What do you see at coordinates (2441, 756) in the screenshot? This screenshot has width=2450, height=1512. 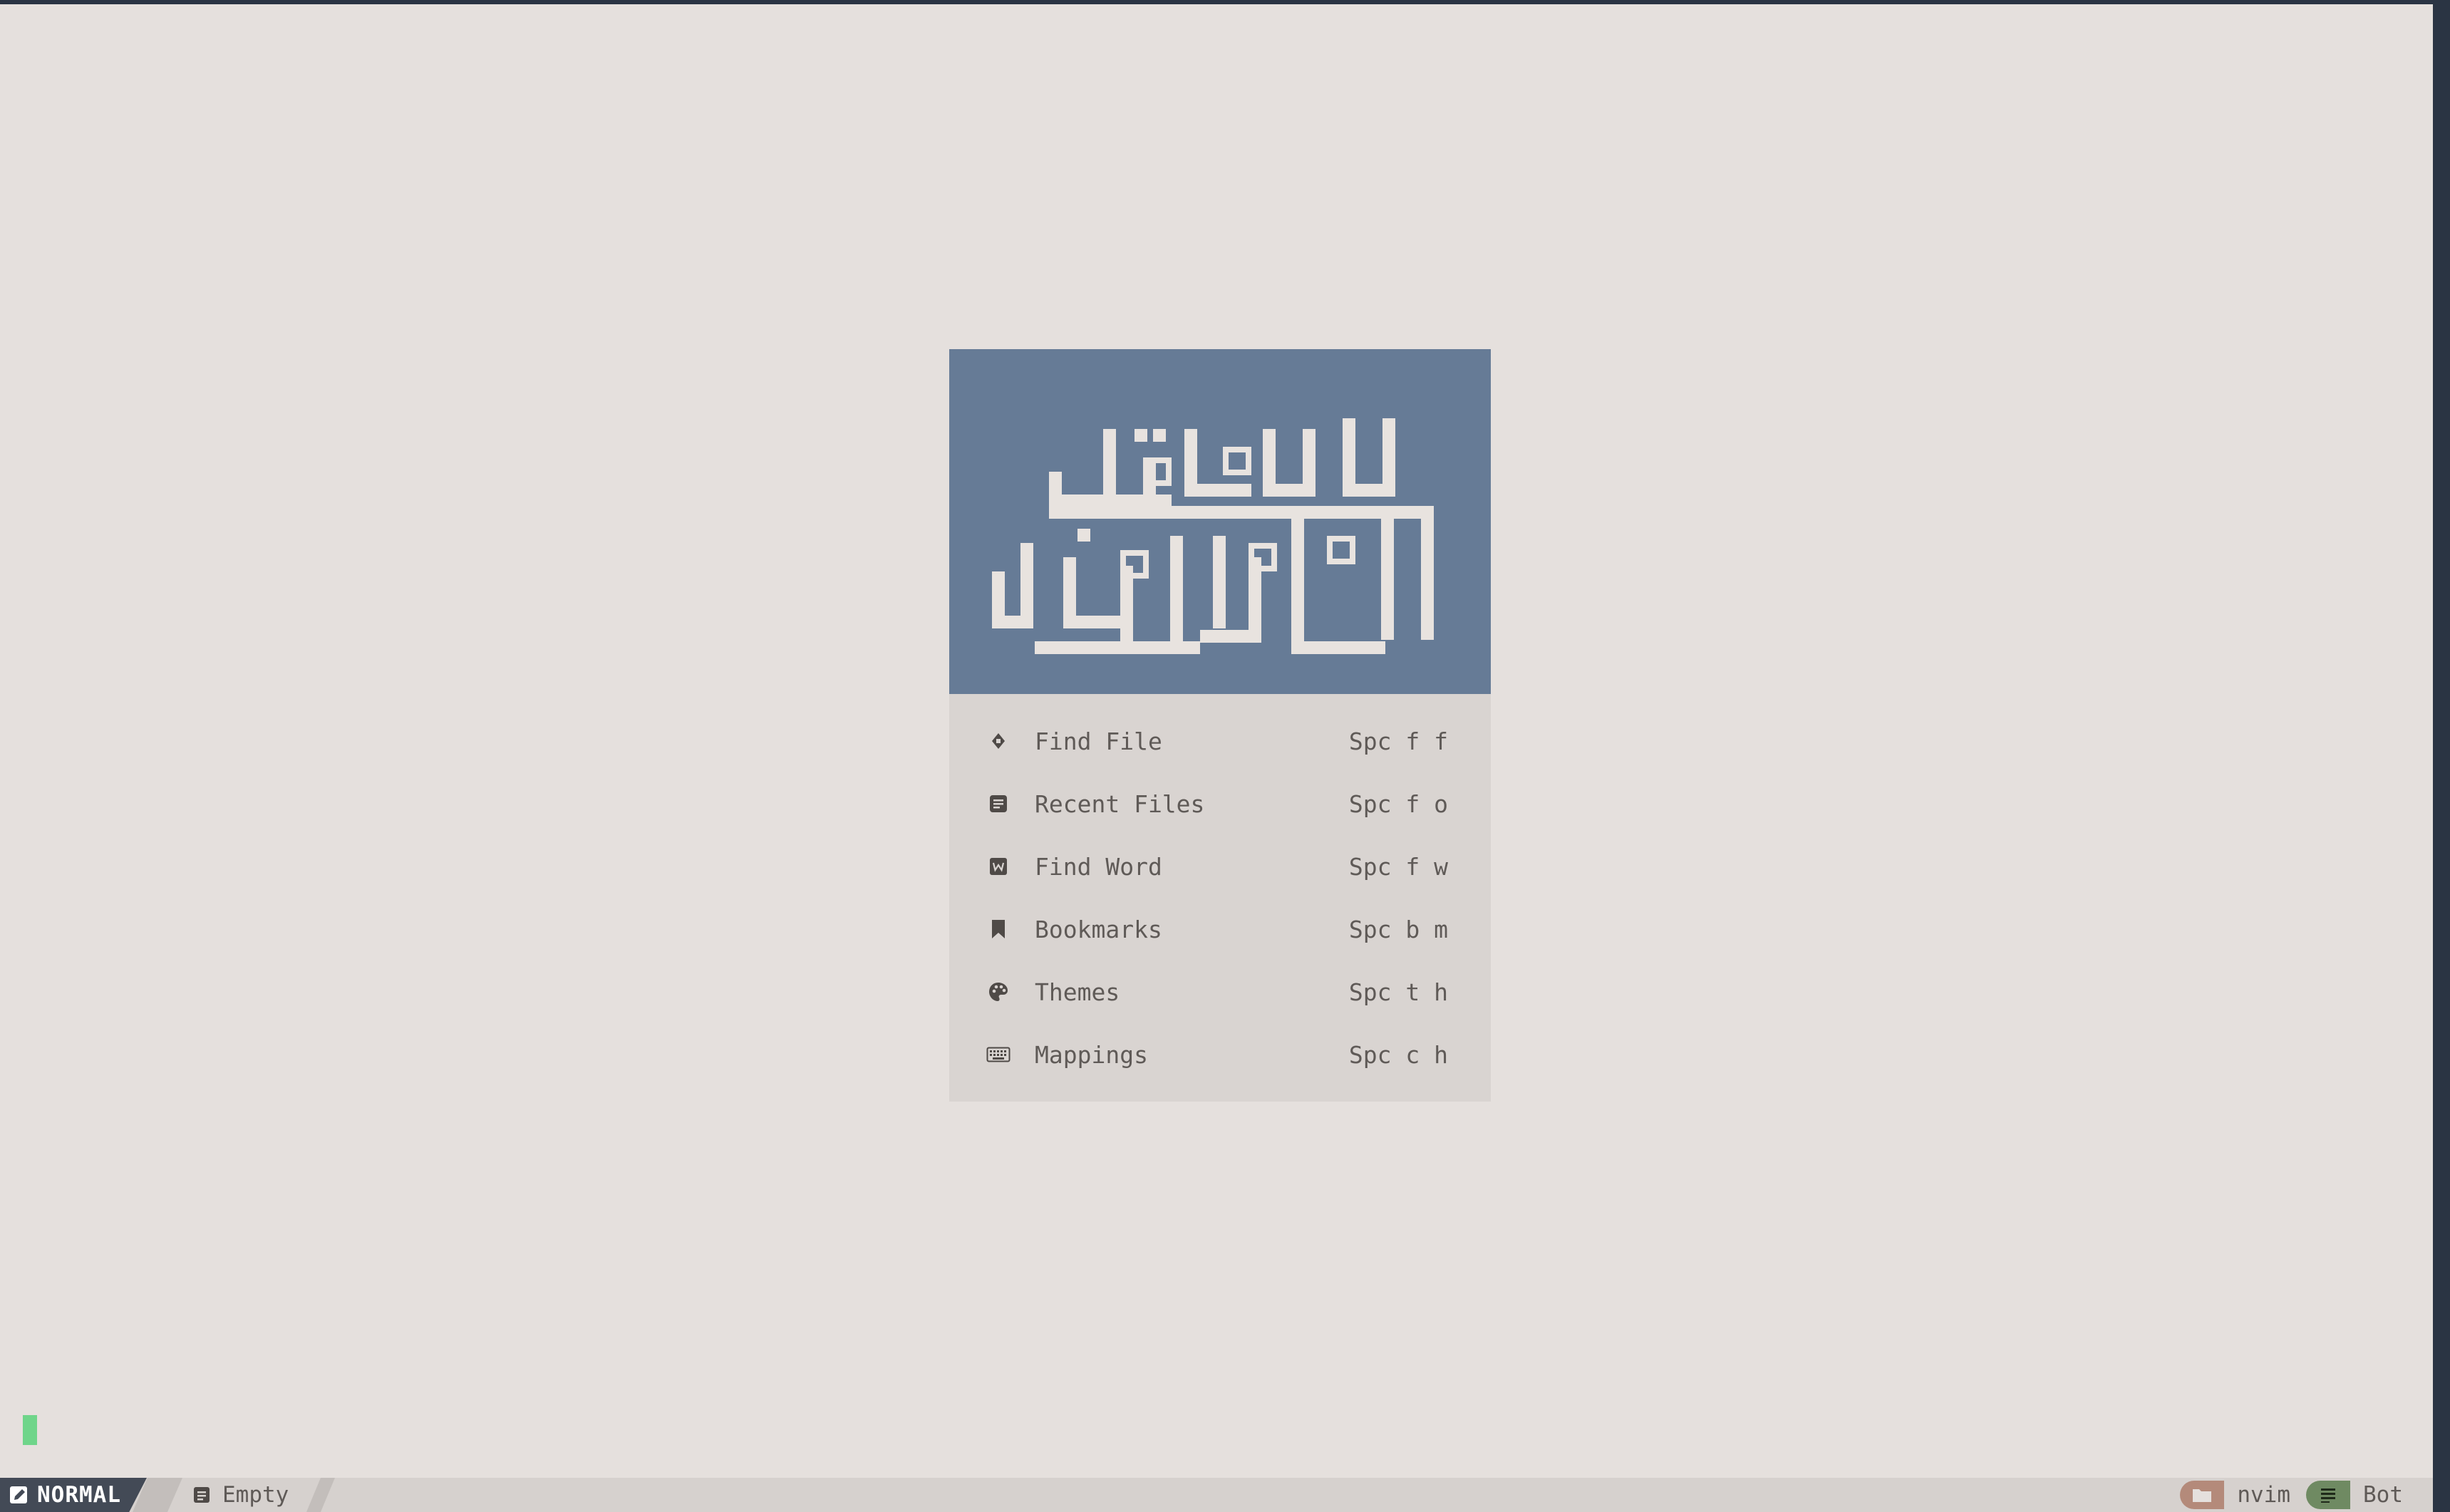 I see `window-right-border` at bounding box center [2441, 756].